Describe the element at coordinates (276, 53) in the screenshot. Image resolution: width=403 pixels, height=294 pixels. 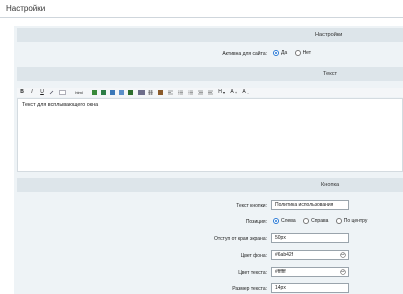
I see `radio-yes` at that location.